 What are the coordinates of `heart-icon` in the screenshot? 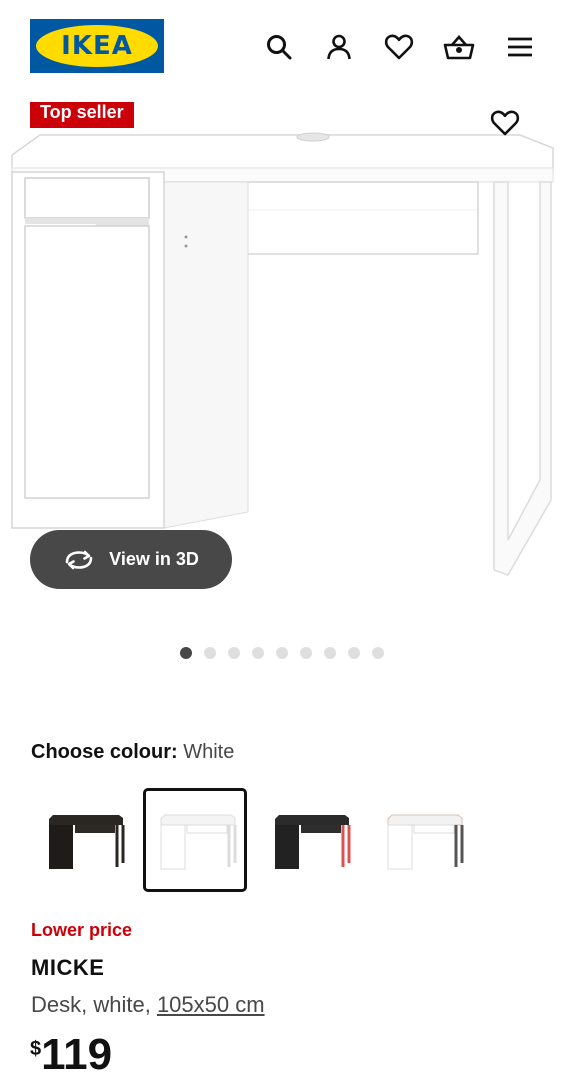 It's located at (399, 47).